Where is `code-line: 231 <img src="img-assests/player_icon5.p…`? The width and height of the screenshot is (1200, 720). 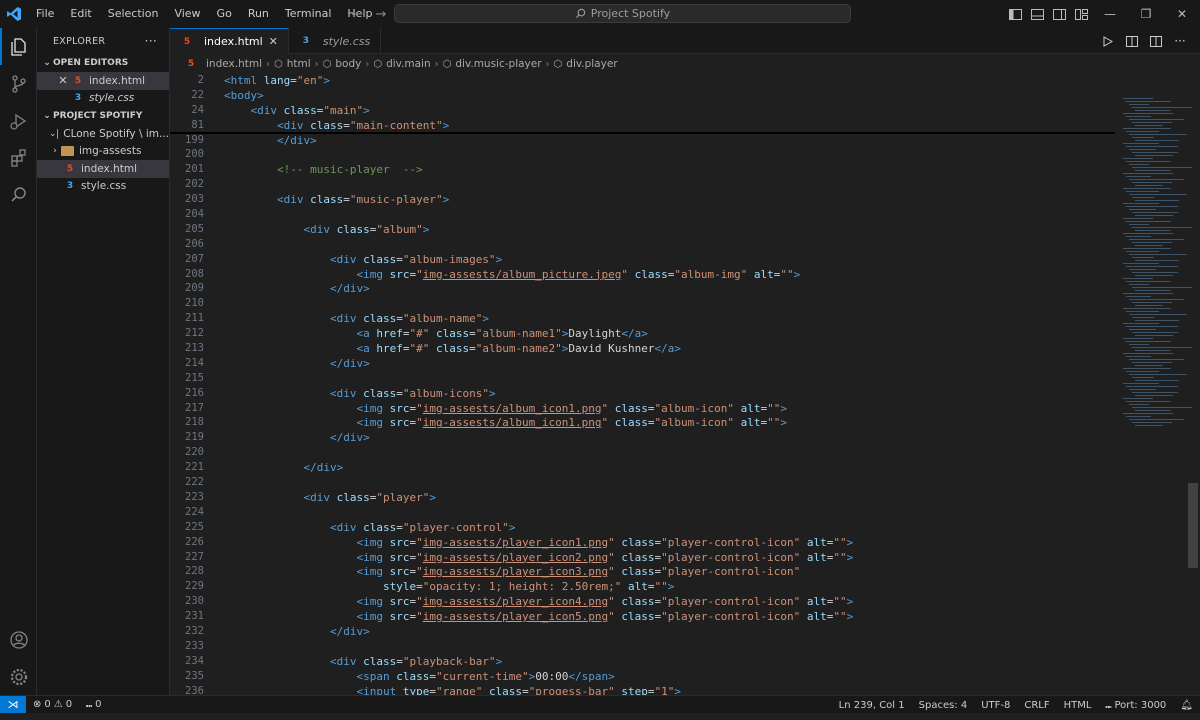
code-line: 231 <img src="img-assests/player_icon5.p… is located at coordinates (642, 617).